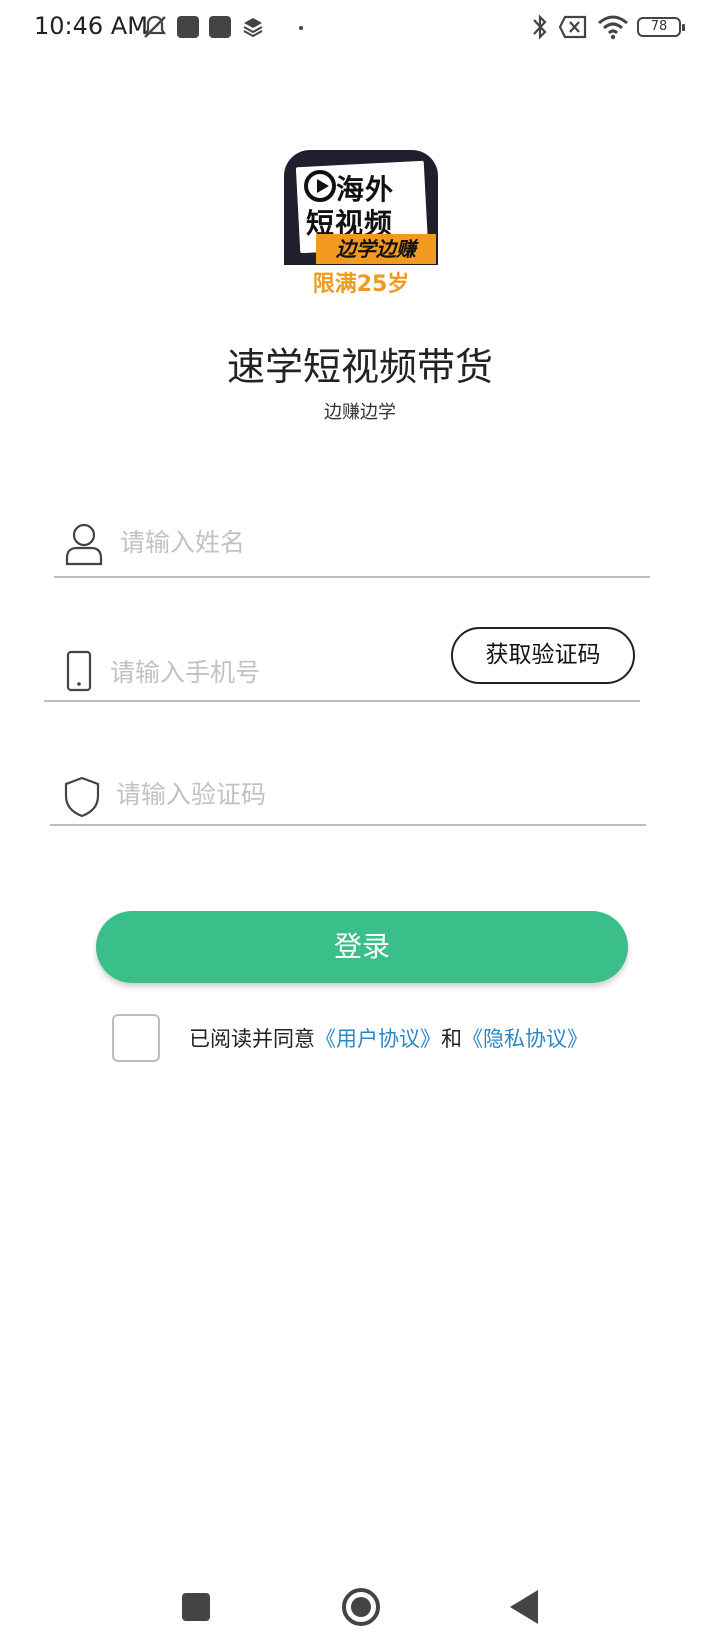 Image resolution: width=720 pixels, height=1650 pixels. Describe the element at coordinates (366, 794) in the screenshot. I see `code-input` at that location.